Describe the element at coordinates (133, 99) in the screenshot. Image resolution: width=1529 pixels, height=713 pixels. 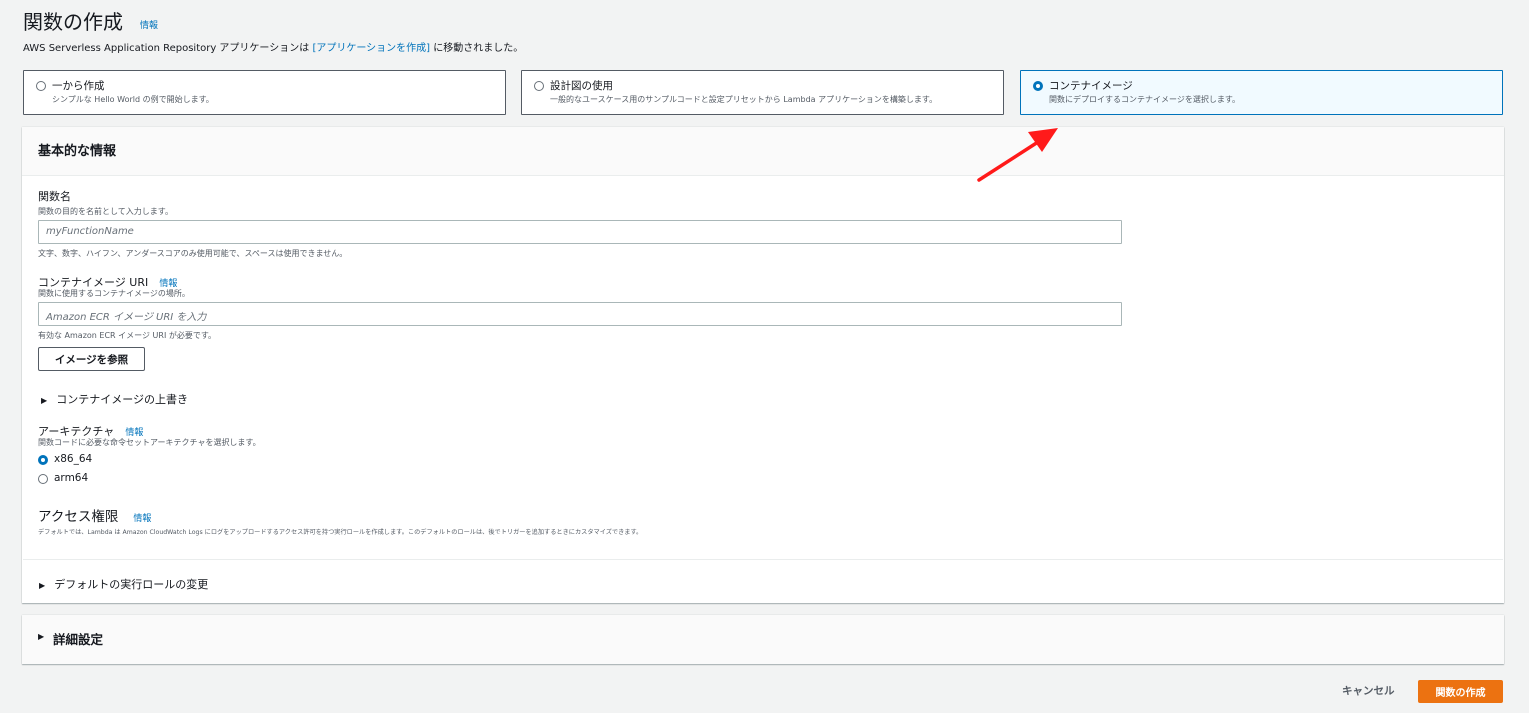
I see `option-description: シンプルな Hello World の例で開始します。` at that location.